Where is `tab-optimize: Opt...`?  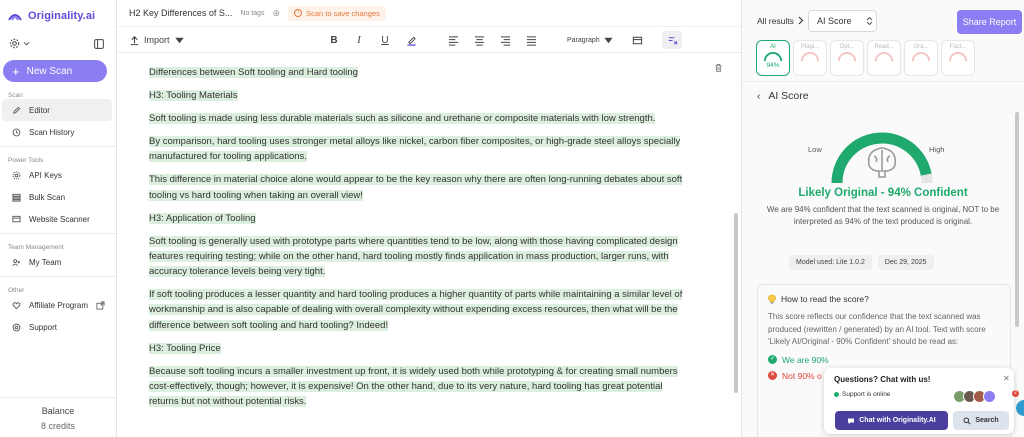 tab-optimize: Opt... is located at coordinates (847, 58).